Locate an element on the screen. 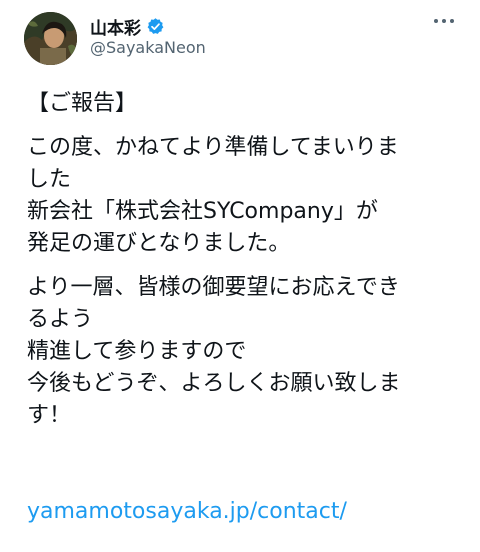  tweet-line: より一層、皆様の御要望にお応えでき is located at coordinates (213, 287).